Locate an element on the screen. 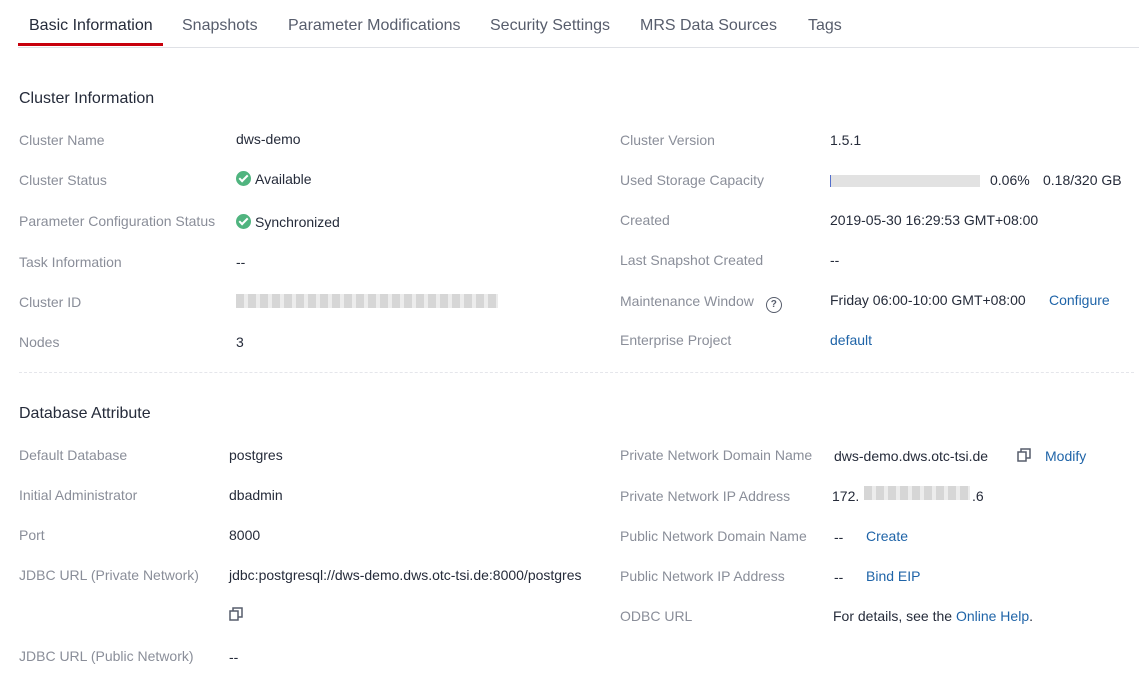 The image size is (1139, 679). active-tab-indicator is located at coordinates (90, 44).